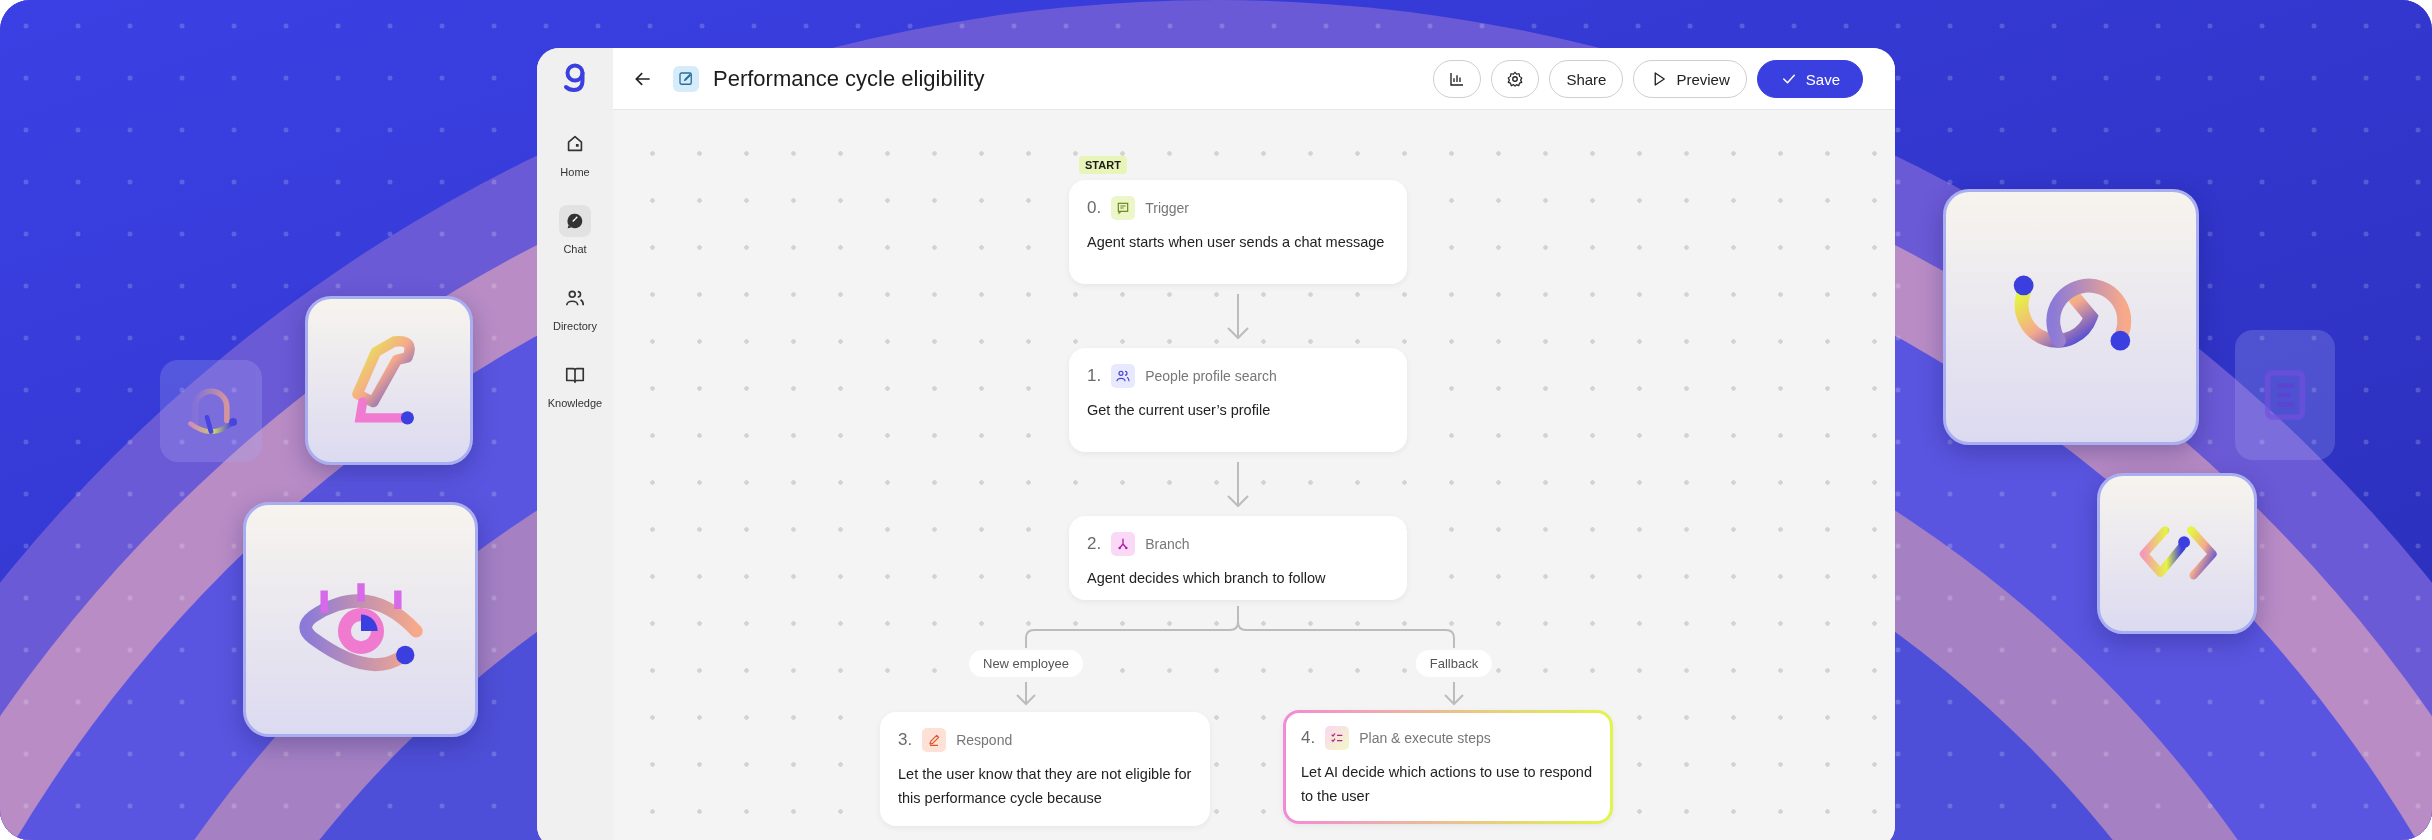 The image size is (2432, 840). What do you see at coordinates (1238, 232) in the screenshot?
I see `step-card: 0. Trigger Agent starts when user sends a chat message` at bounding box center [1238, 232].